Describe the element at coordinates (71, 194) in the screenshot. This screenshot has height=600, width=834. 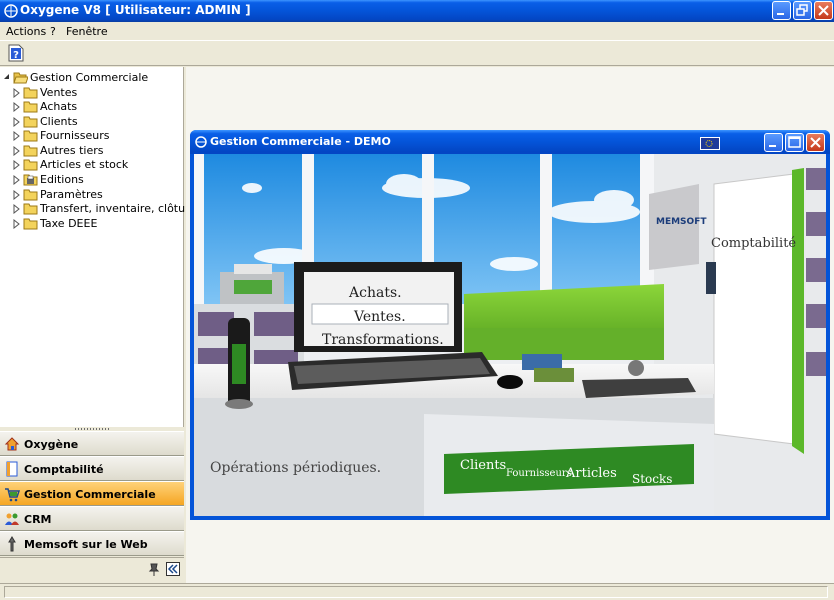
I see `tree-item-label: Paramètres` at that location.